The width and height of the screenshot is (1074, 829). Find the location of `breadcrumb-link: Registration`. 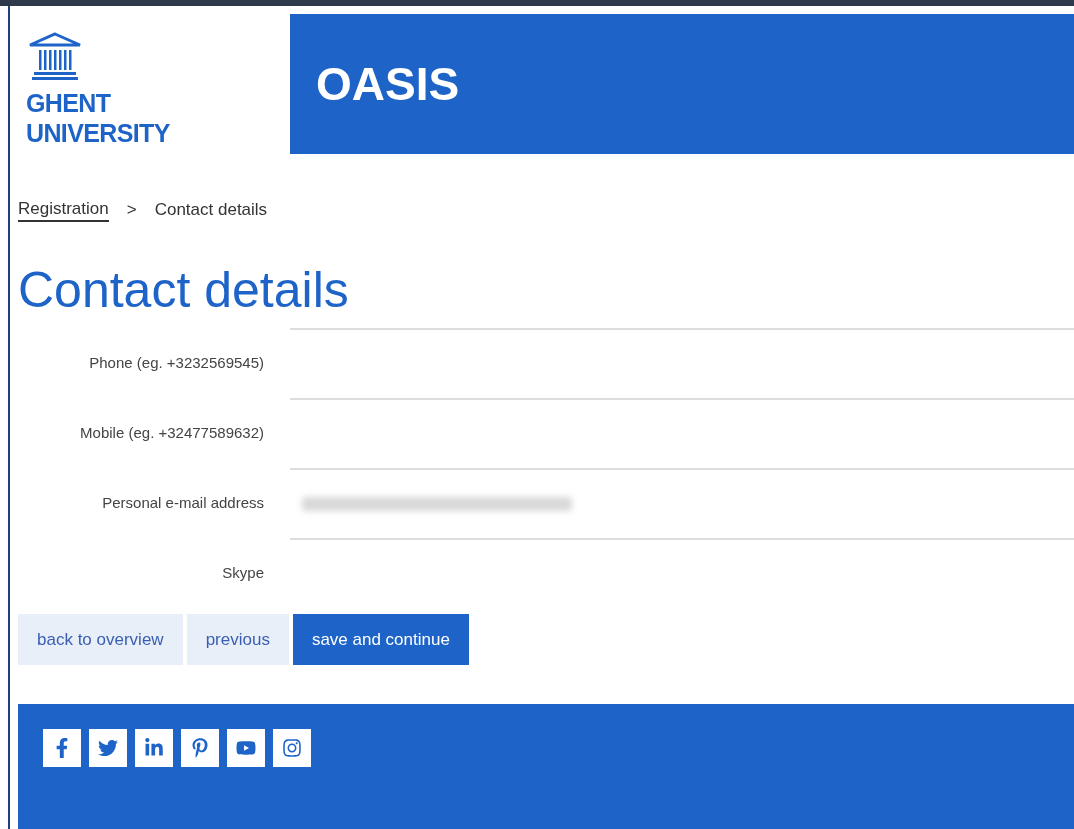

breadcrumb-link: Registration is located at coordinates (63, 210).